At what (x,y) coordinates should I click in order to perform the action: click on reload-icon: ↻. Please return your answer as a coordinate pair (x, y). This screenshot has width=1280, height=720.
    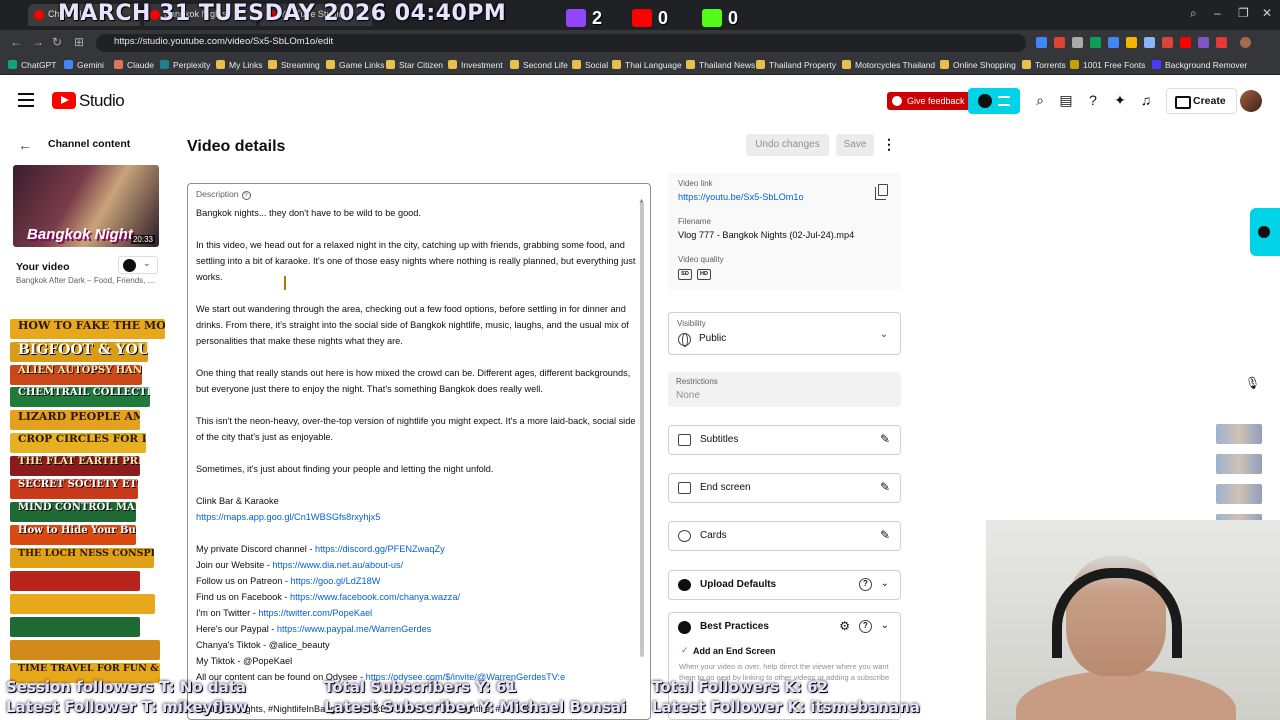
    Looking at the image, I should click on (57, 42).